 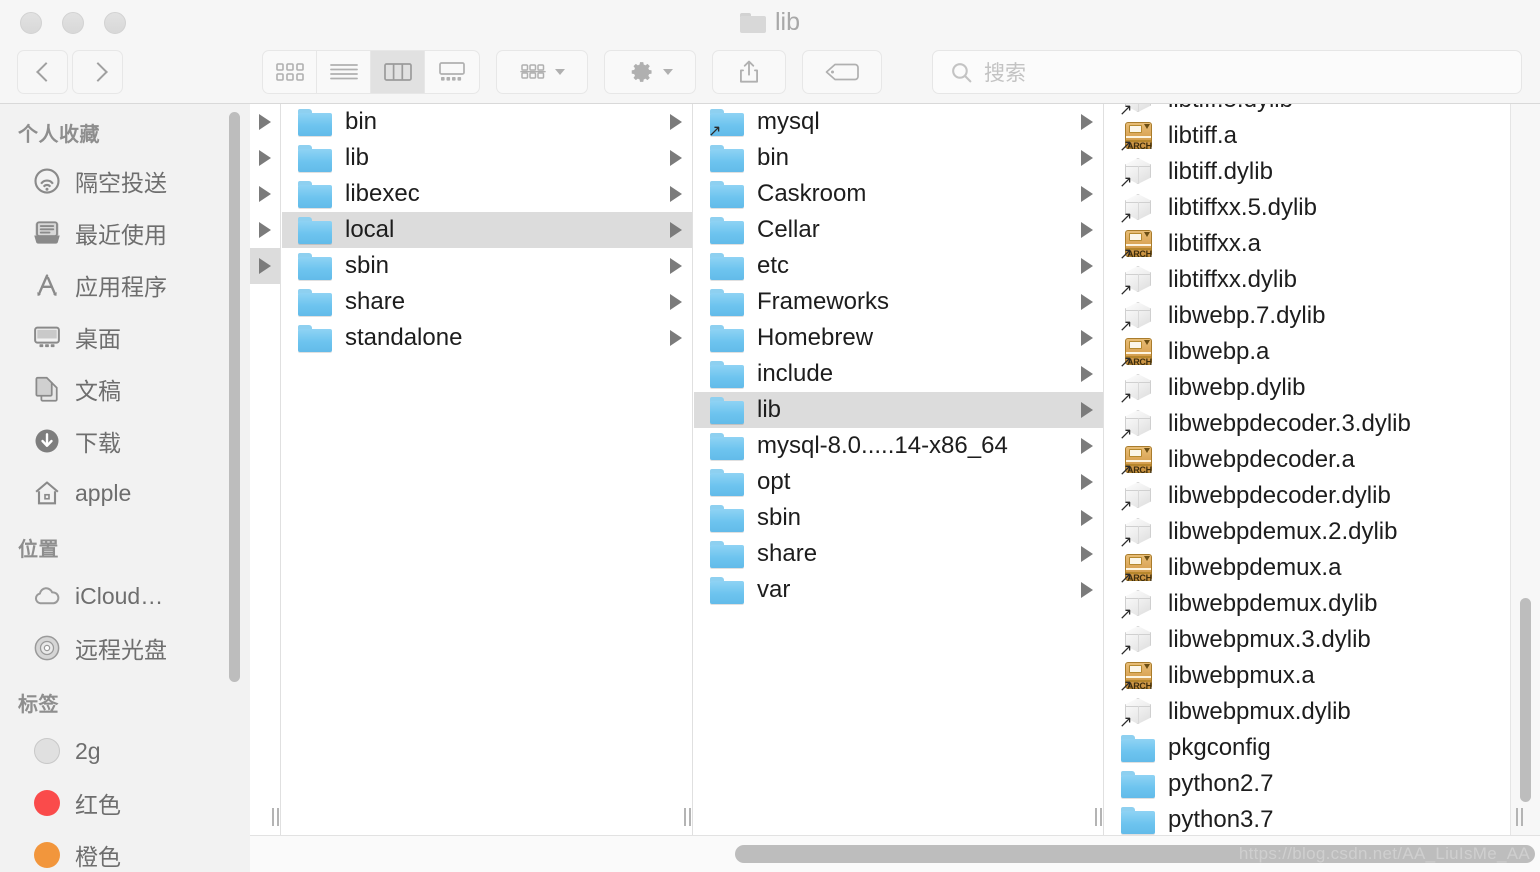 I want to click on column-3-scrollbar, so click(x=1525, y=700).